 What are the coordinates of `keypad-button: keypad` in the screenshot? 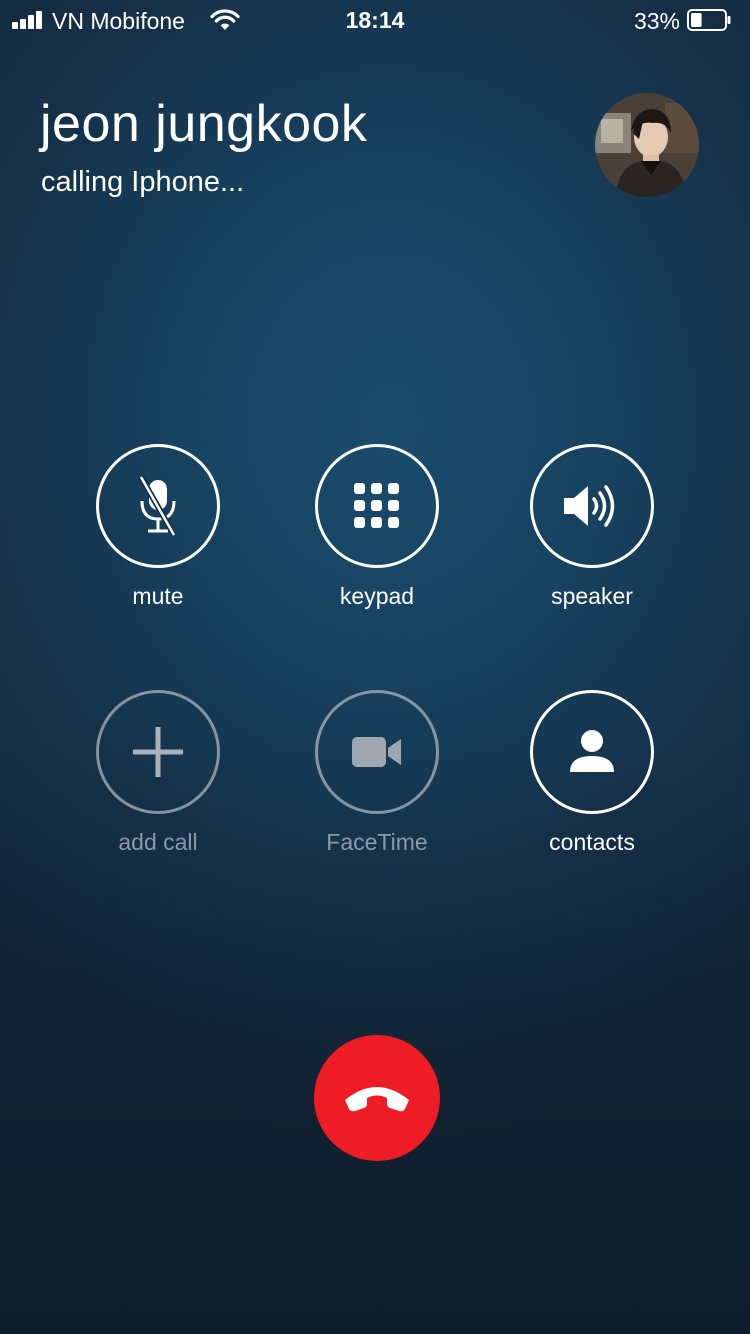 It's located at (379, 529).